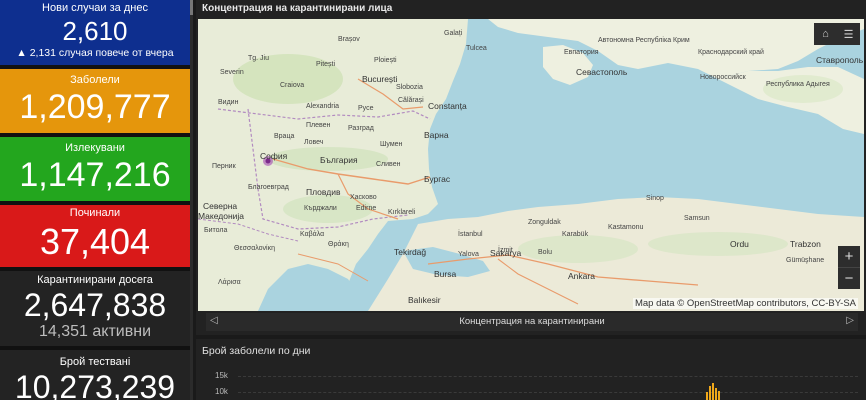 The height and width of the screenshot is (400, 866). Describe the element at coordinates (228, 102) in the screenshot. I see `map-label-vidin: Видин` at that location.